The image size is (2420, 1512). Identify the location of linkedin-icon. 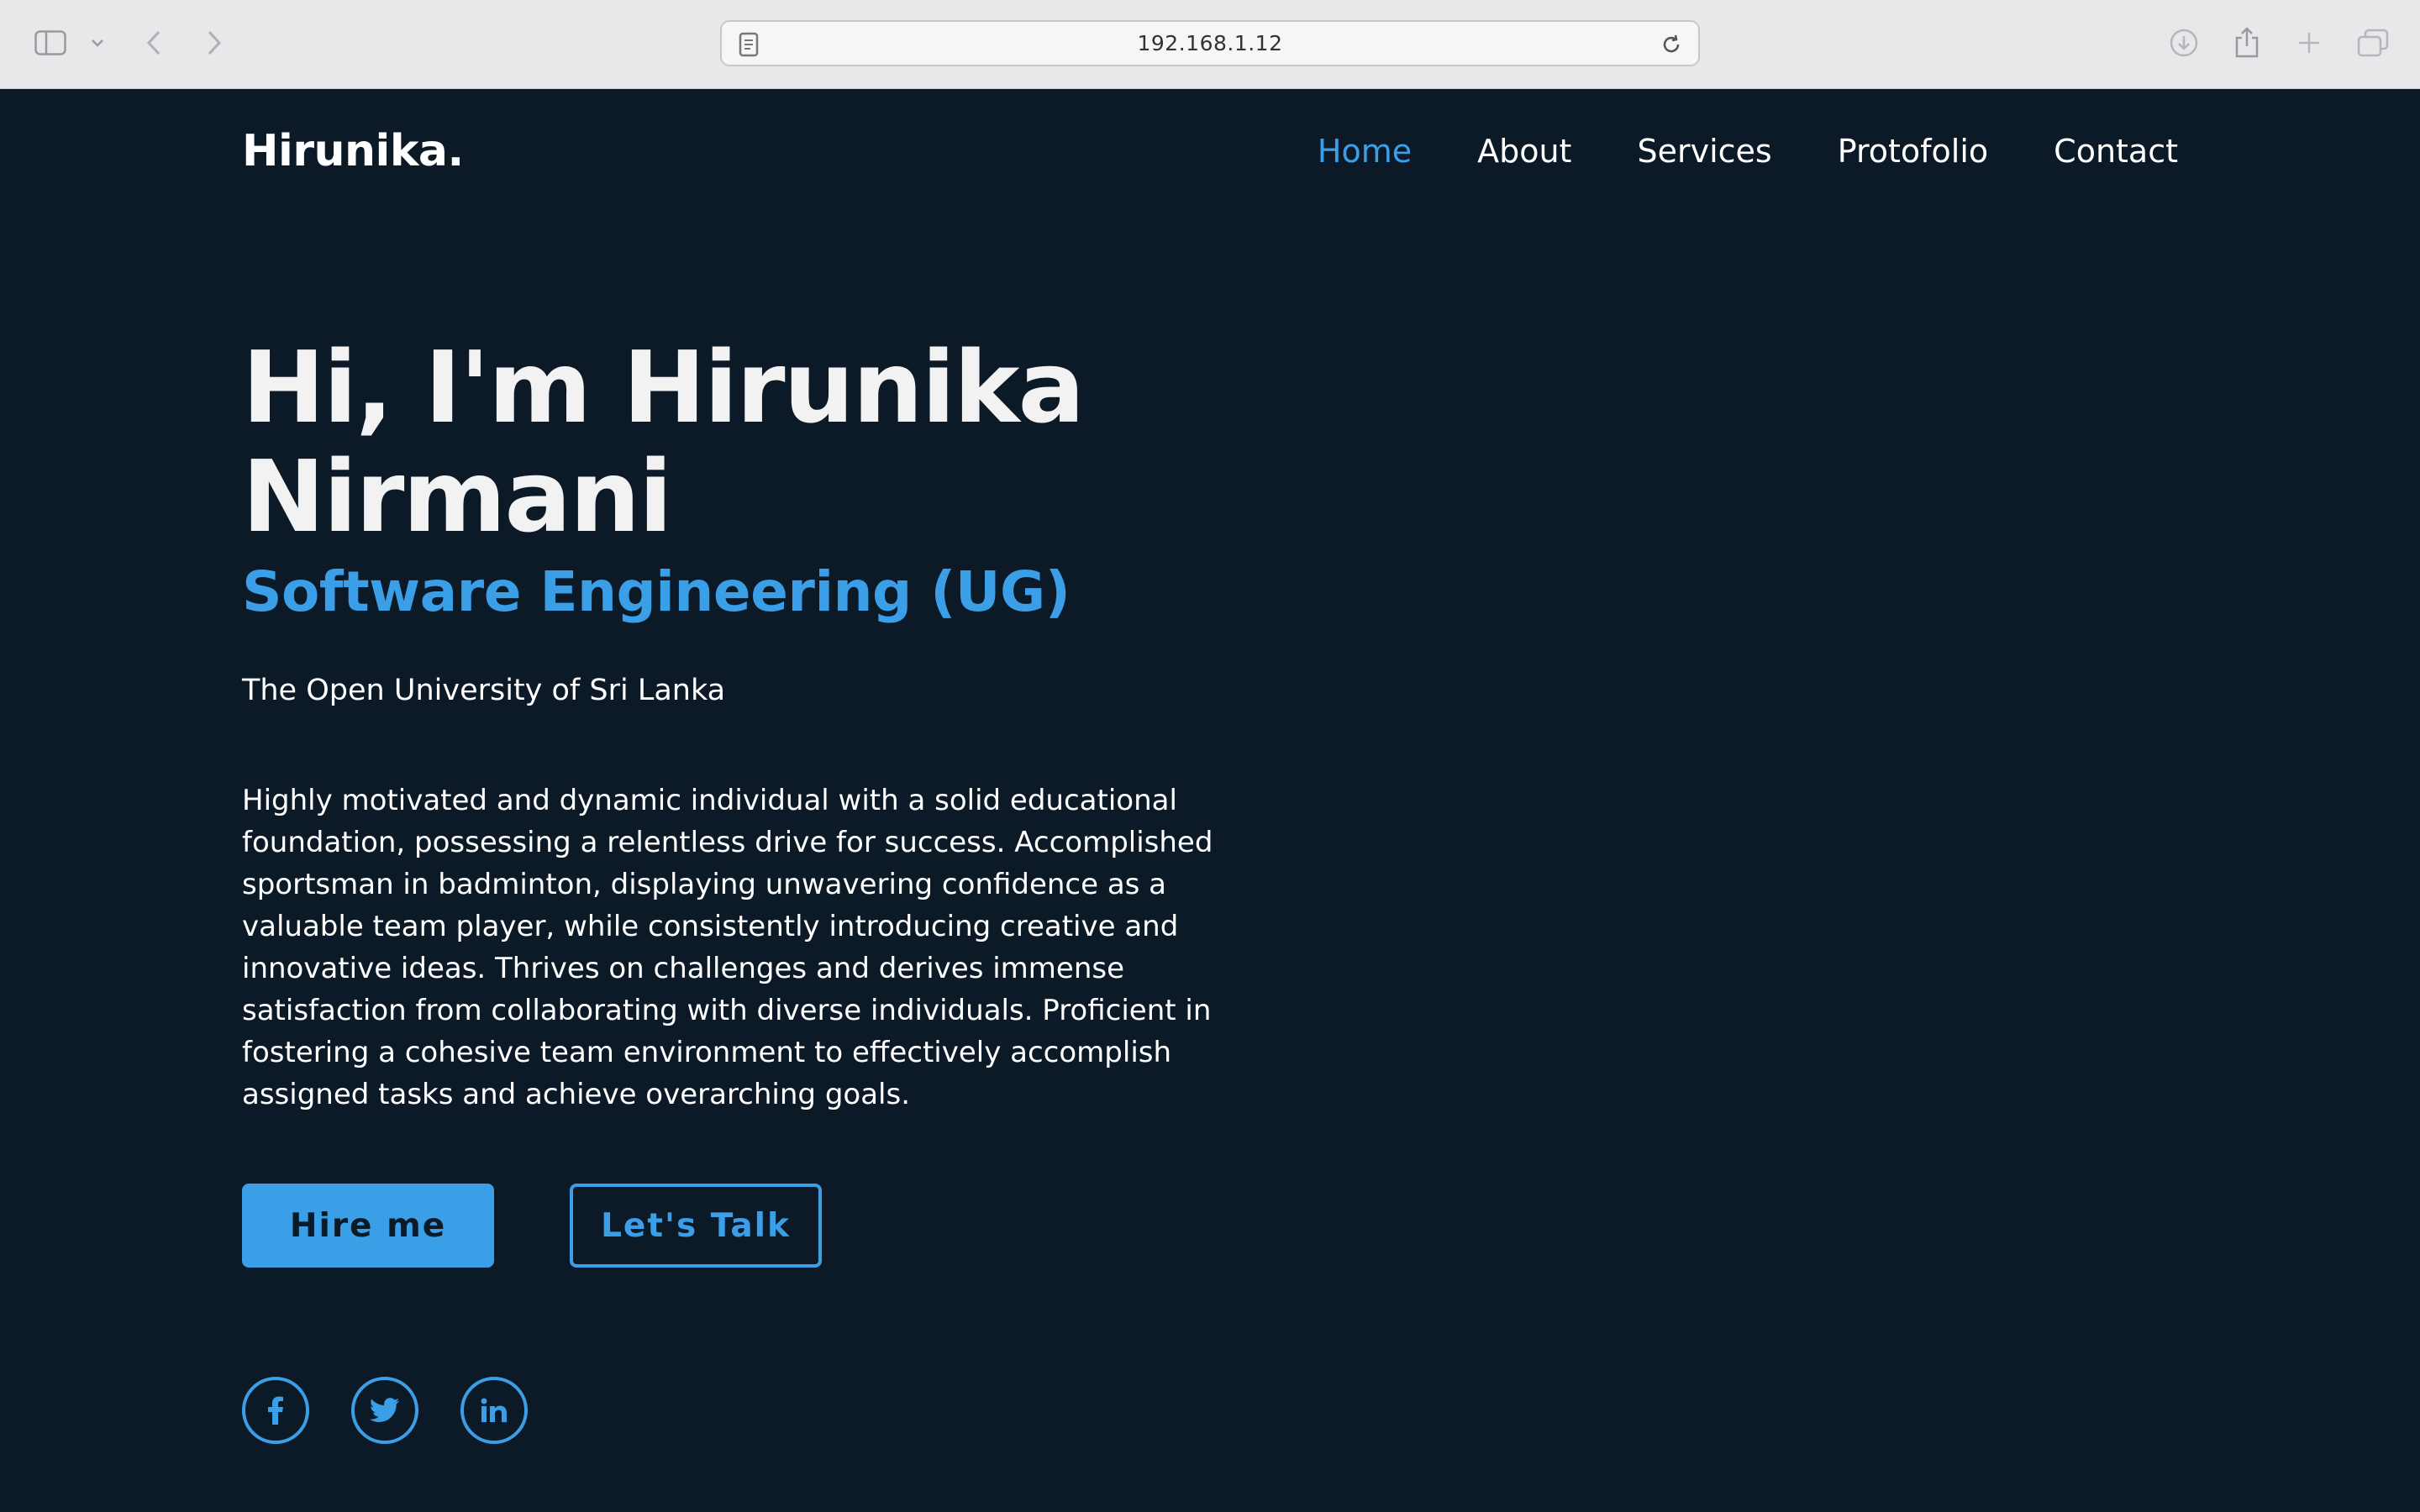
(494, 1410).